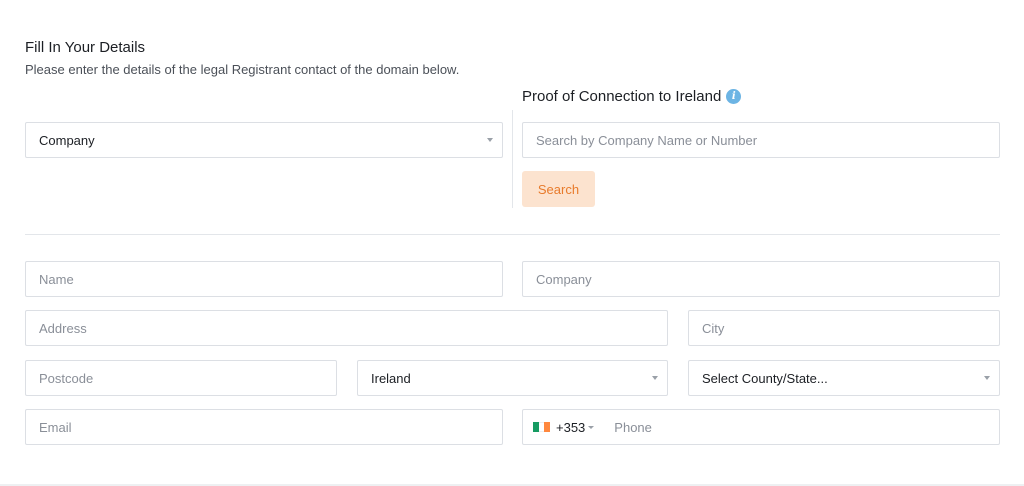 This screenshot has width=1024, height=486. I want to click on country-value: Ireland, so click(391, 378).